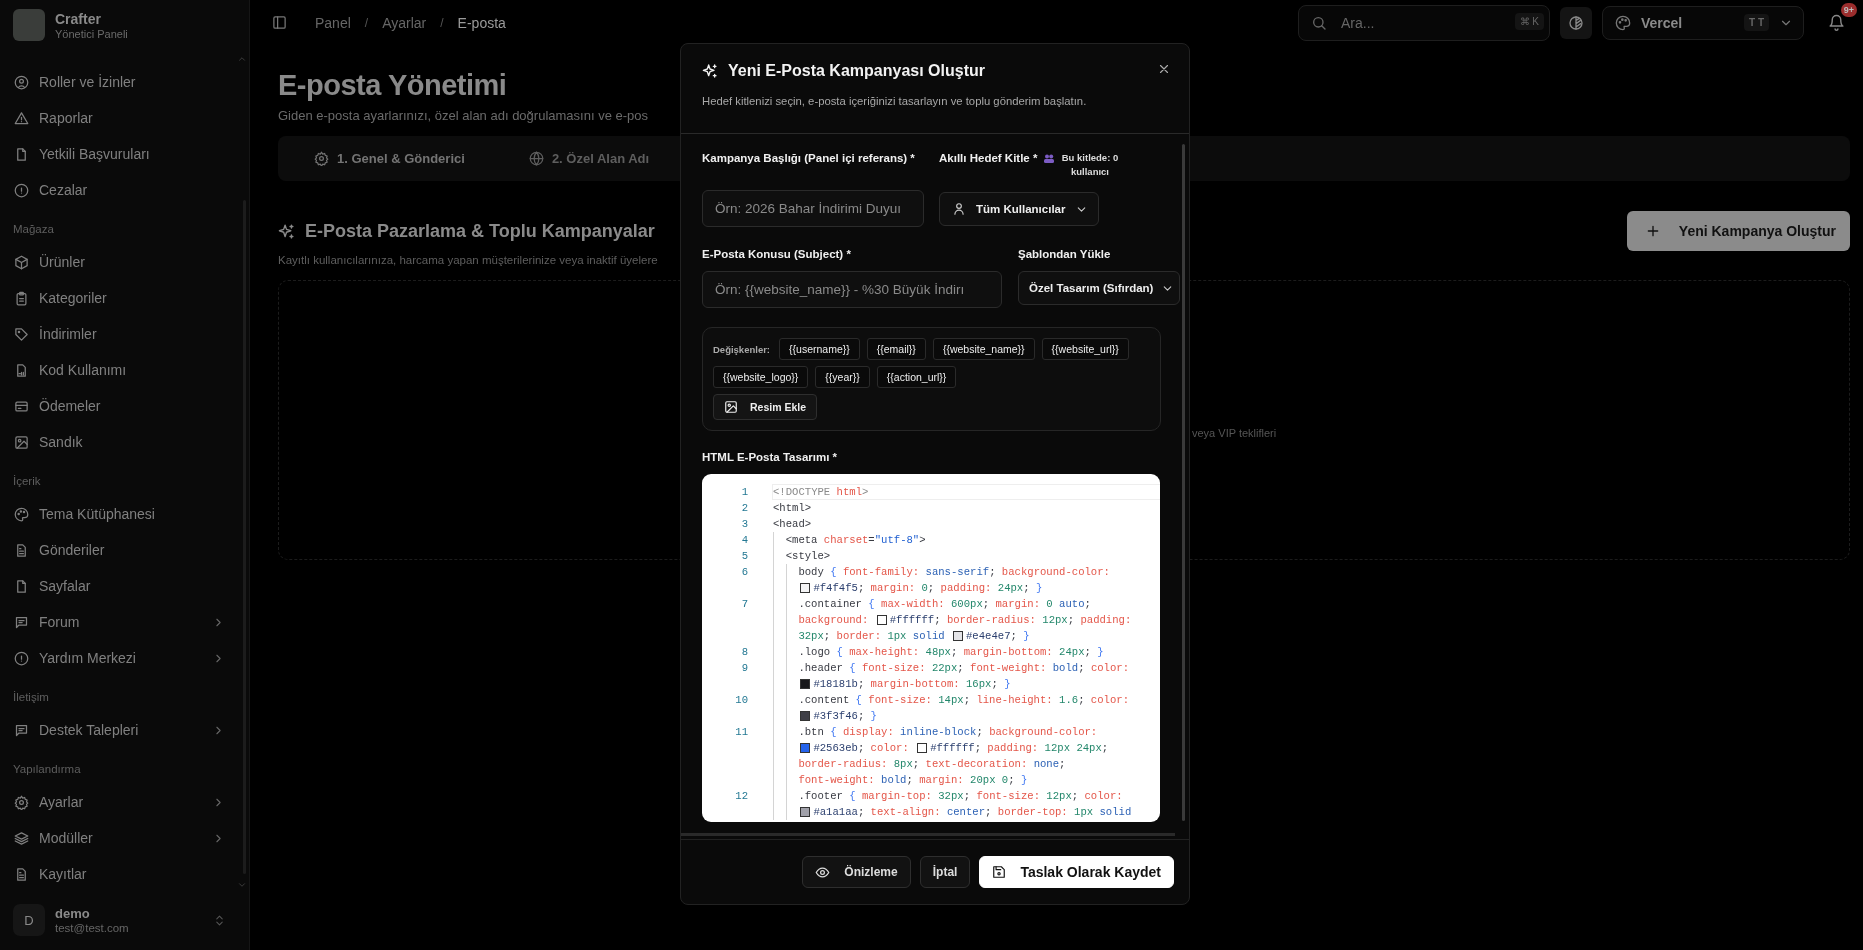 The image size is (1863, 950). I want to click on sidebar-item: Kategoriler, so click(124, 298).